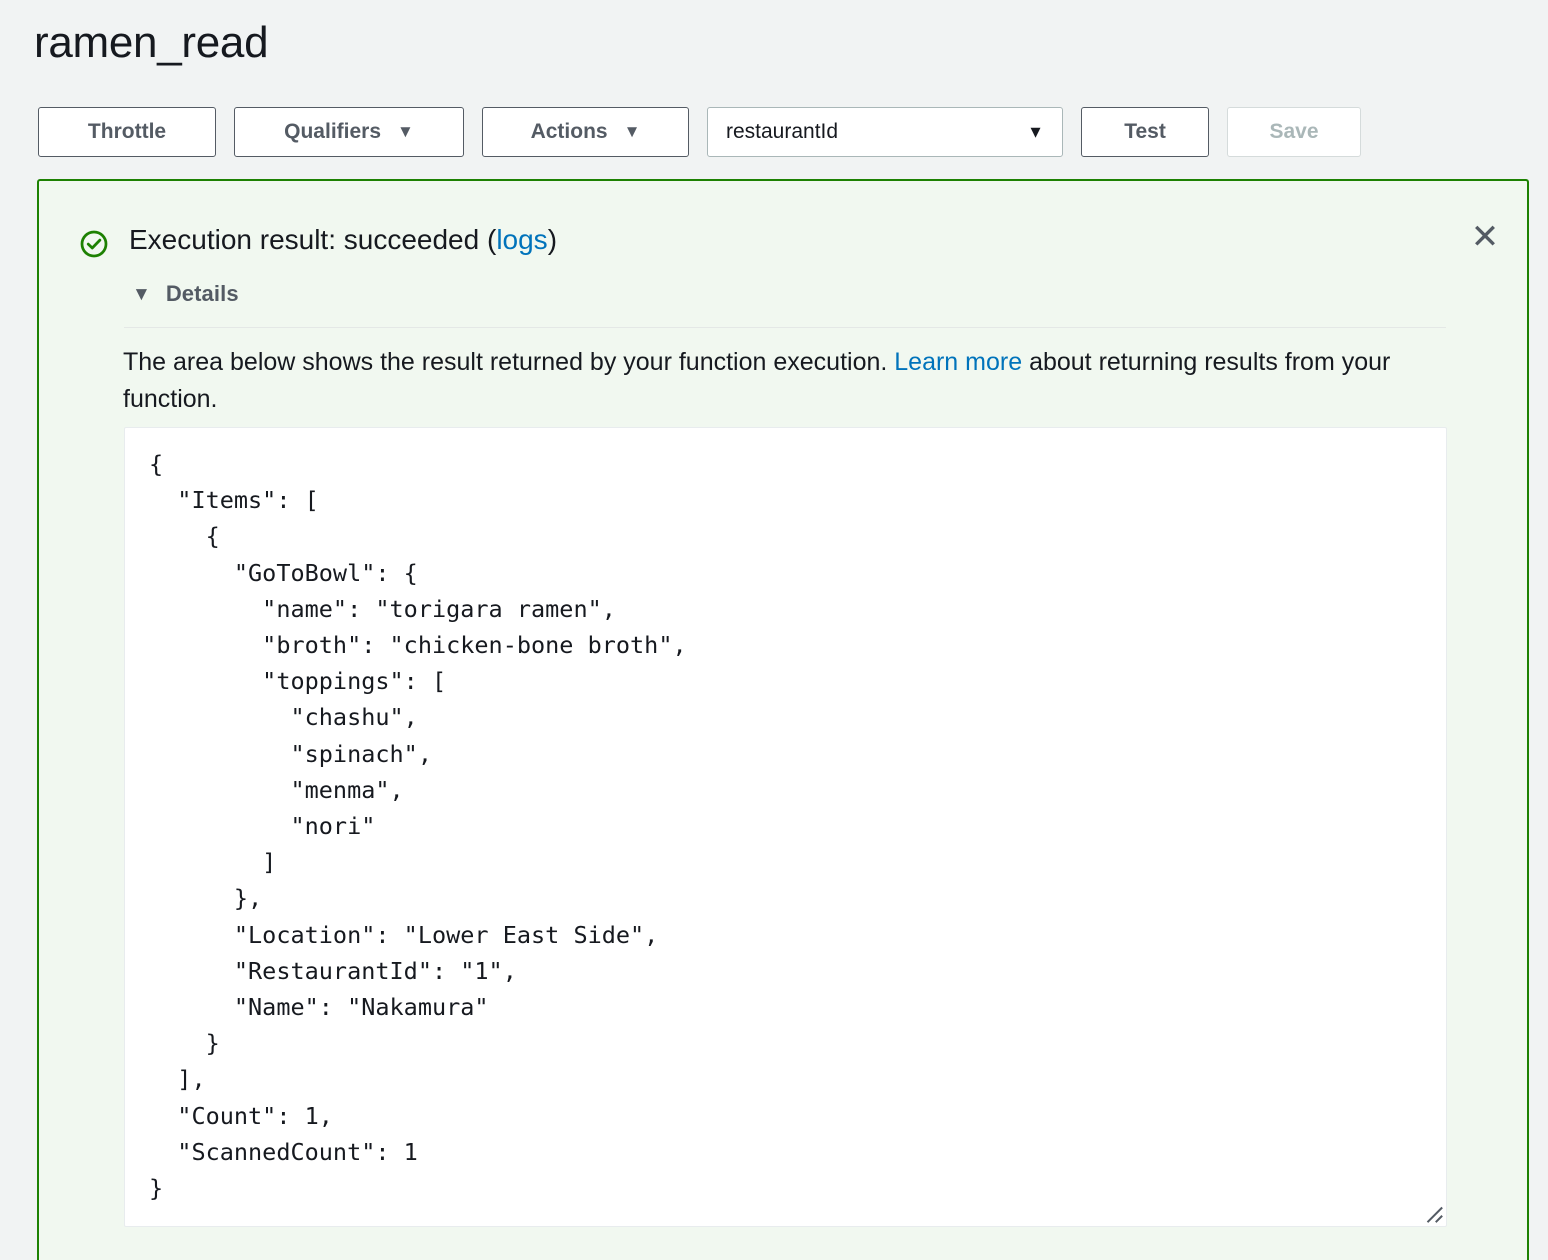 This screenshot has height=1260, width=1548. What do you see at coordinates (333, 131) in the screenshot?
I see `qualifiers-button-label: Qualifiers` at bounding box center [333, 131].